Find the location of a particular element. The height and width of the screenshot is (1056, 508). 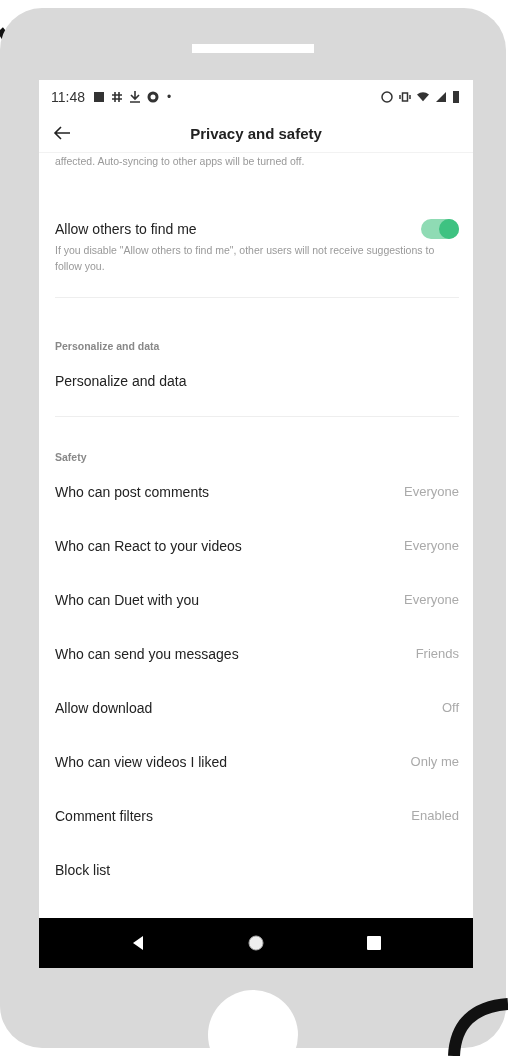

circle-icon is located at coordinates (153, 97).